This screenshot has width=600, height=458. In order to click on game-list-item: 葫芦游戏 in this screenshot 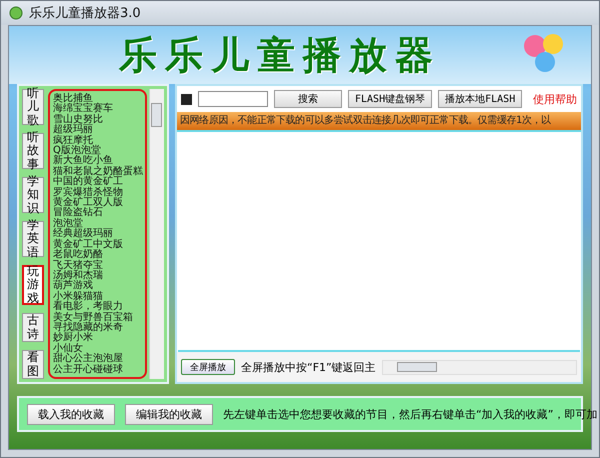, I will do `click(99, 286)`.